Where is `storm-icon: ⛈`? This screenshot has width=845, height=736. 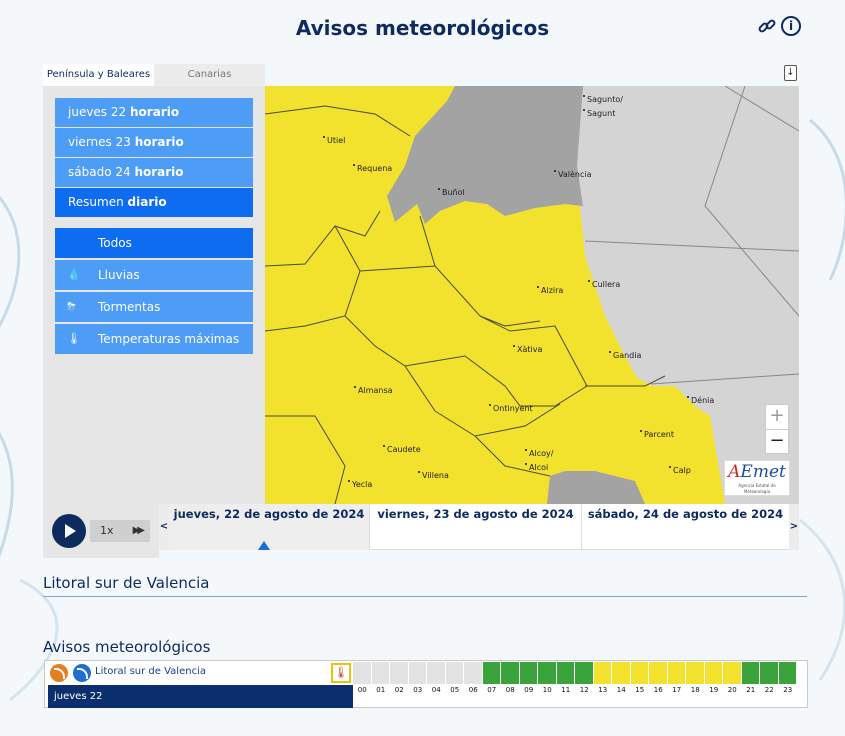
storm-icon: ⛈ is located at coordinates (71, 306).